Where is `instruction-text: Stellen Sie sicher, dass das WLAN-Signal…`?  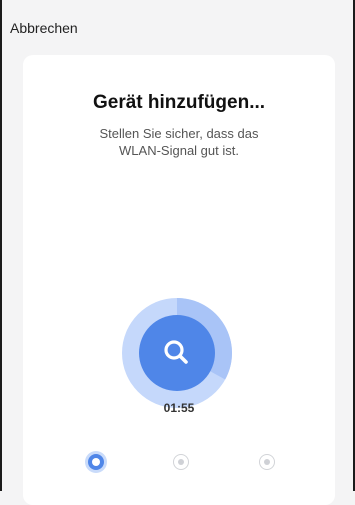
instruction-text: Stellen Sie sicher, dass das WLAN-Signal… is located at coordinates (179, 142).